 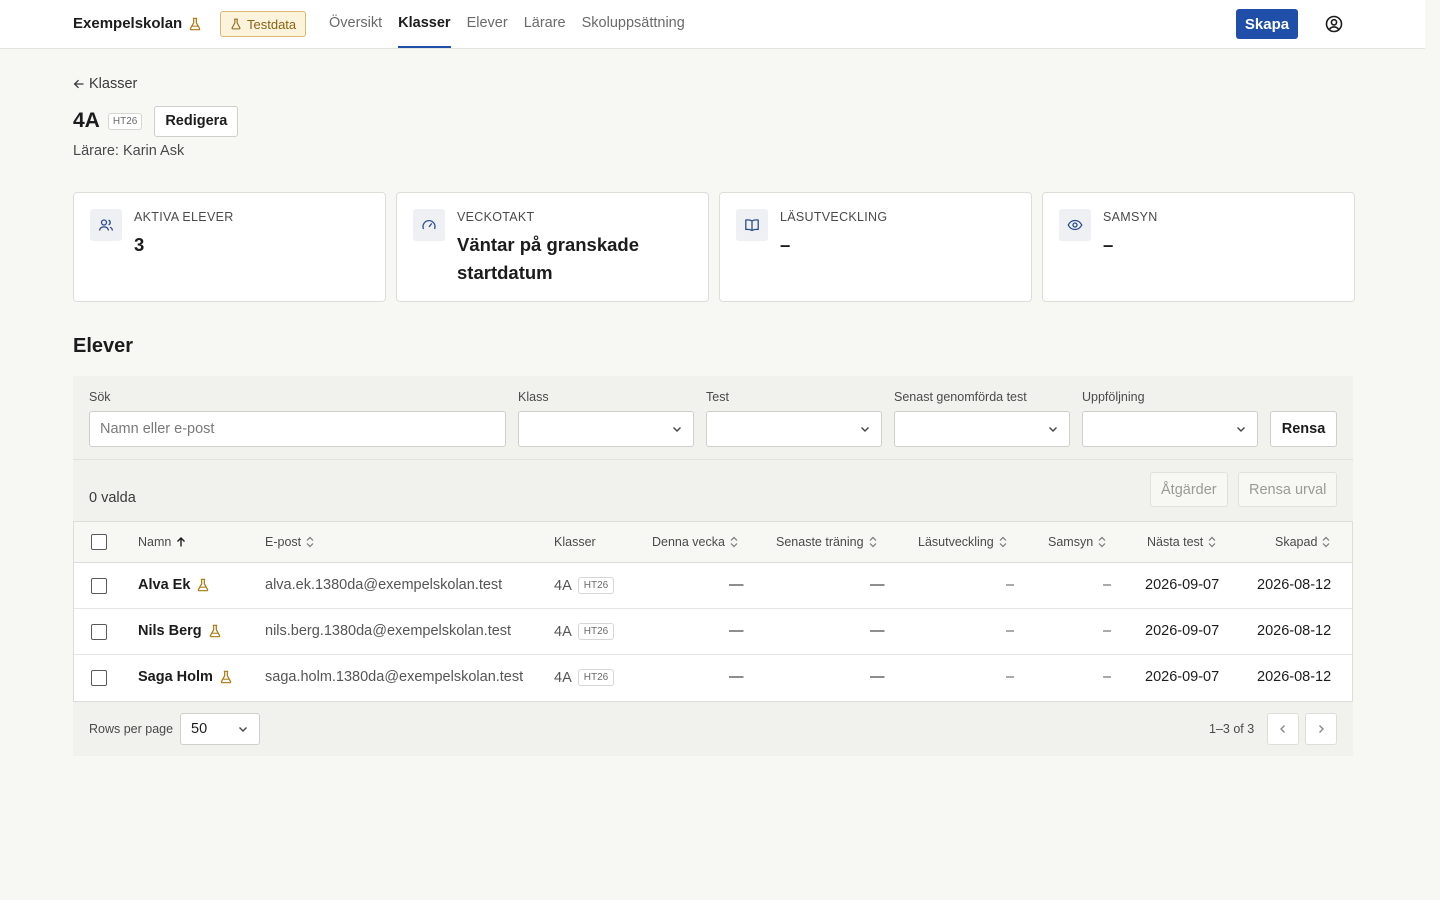 I want to click on student-email: saga.holm.1380da@exempelskolan.test, so click(x=394, y=677).